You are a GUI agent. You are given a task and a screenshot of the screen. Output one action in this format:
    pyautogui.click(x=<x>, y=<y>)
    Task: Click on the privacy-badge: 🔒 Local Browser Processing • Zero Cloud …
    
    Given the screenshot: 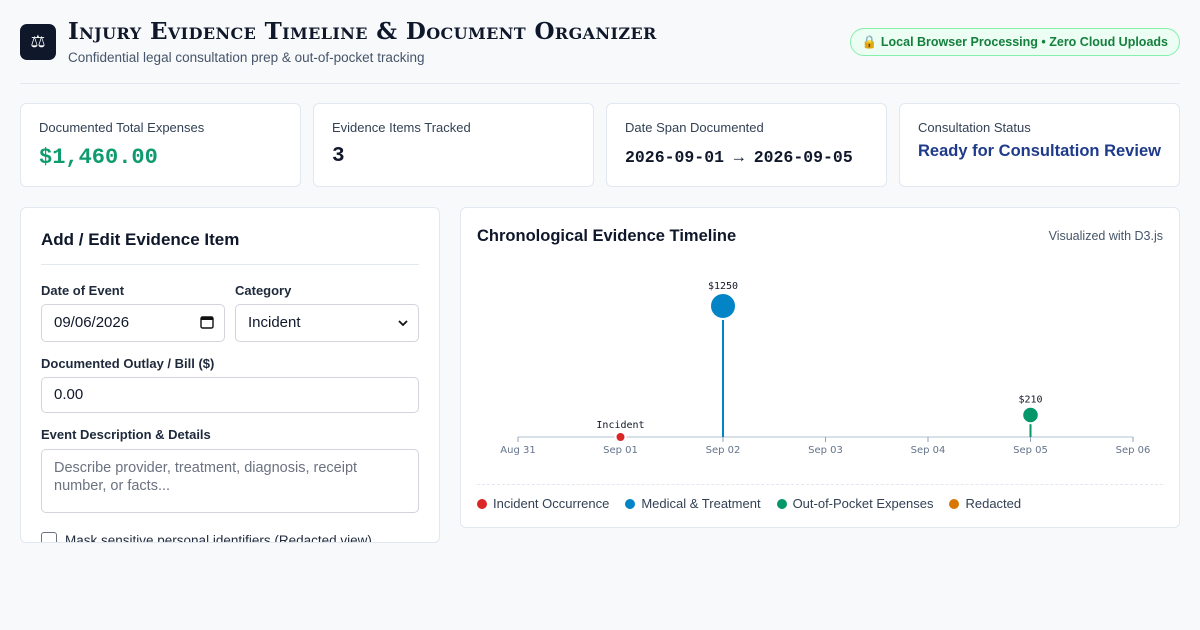 What is the action you would take?
    pyautogui.click(x=1014, y=42)
    